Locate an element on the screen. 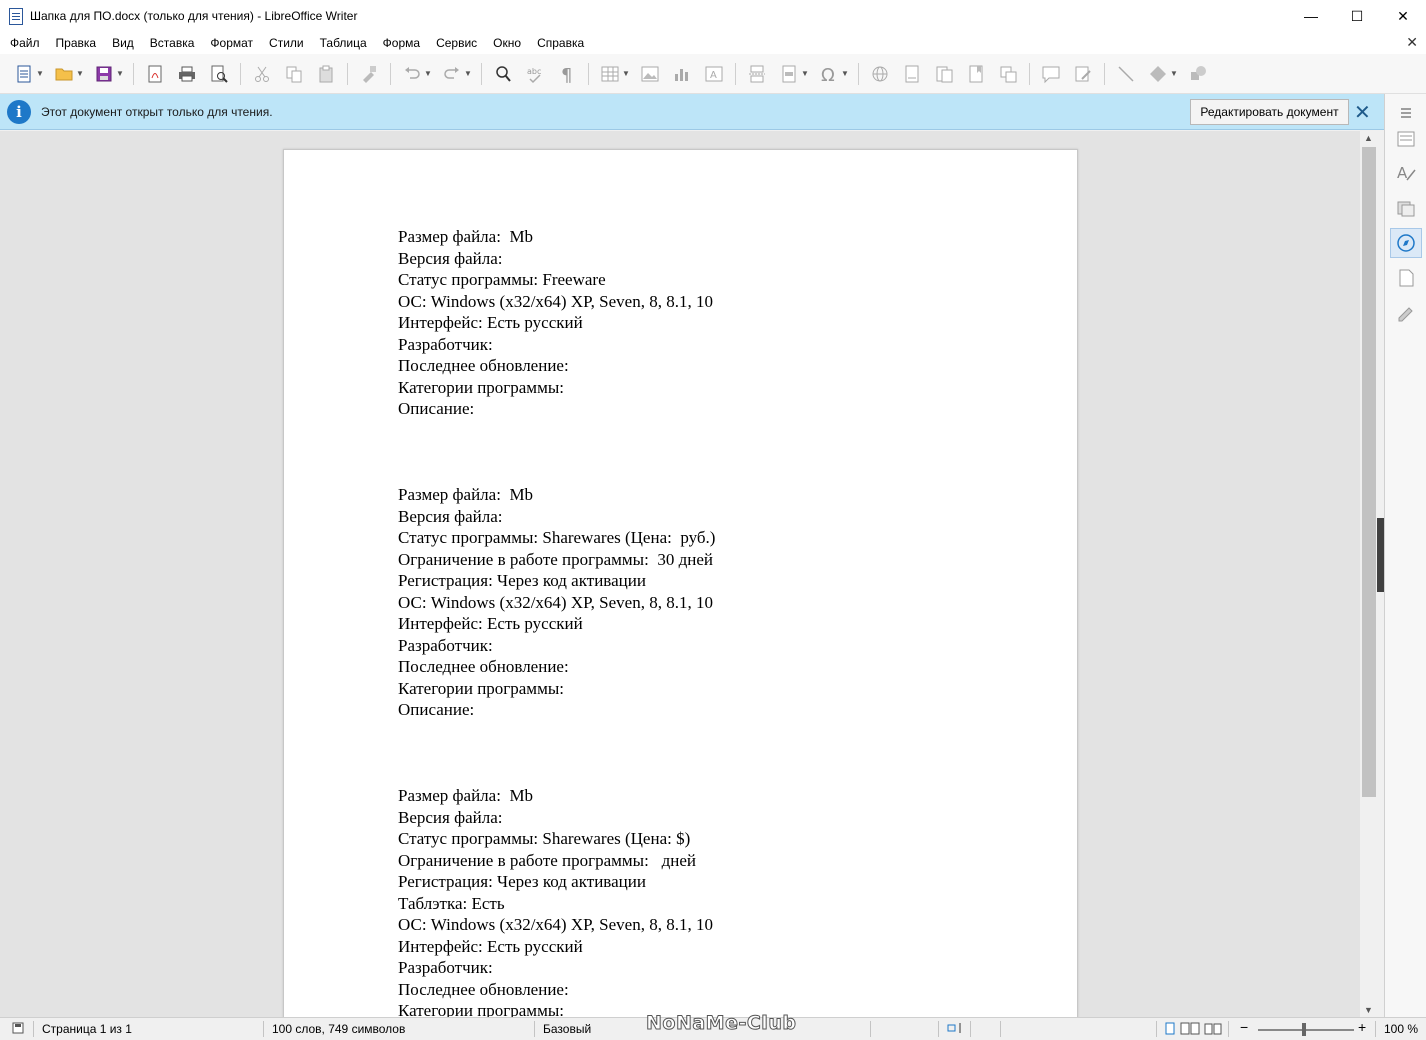 This screenshot has height=1040, width=1426. document-line: Таблэтка: Есть is located at coordinates (556, 904).